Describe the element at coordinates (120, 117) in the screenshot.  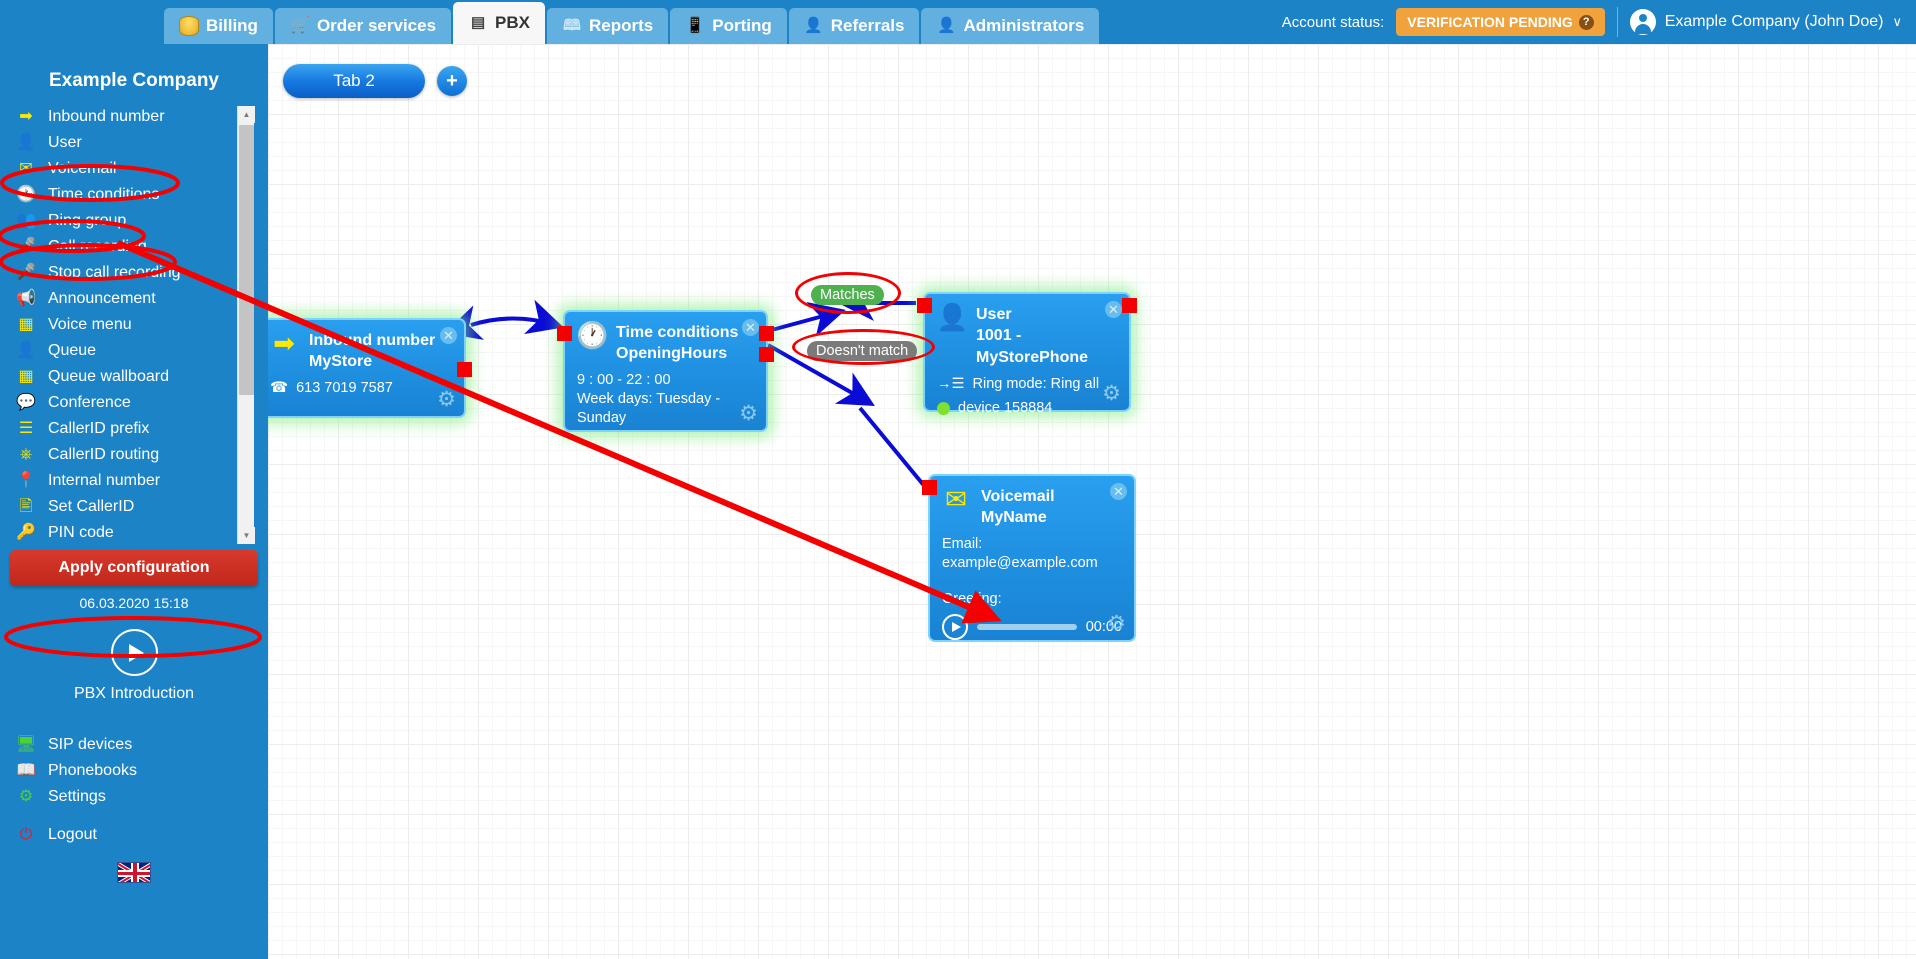
I see `sidebar-item-inbound-number: ➡ Inbound number` at that location.